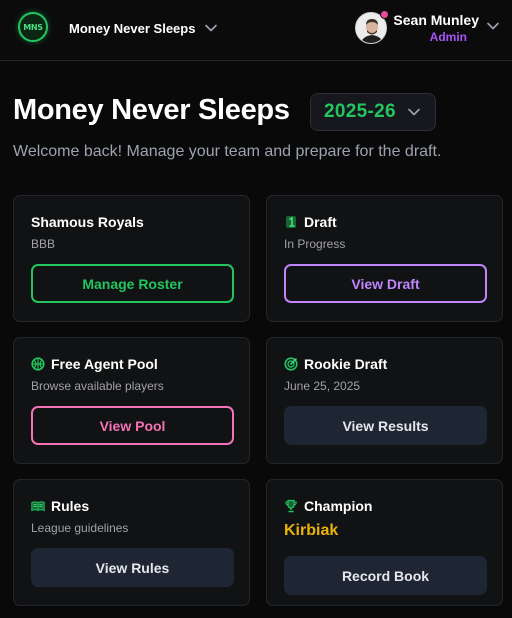 Image resolution: width=512 pixels, height=618 pixels. Describe the element at coordinates (38, 364) in the screenshot. I see `basketball-icon` at that location.